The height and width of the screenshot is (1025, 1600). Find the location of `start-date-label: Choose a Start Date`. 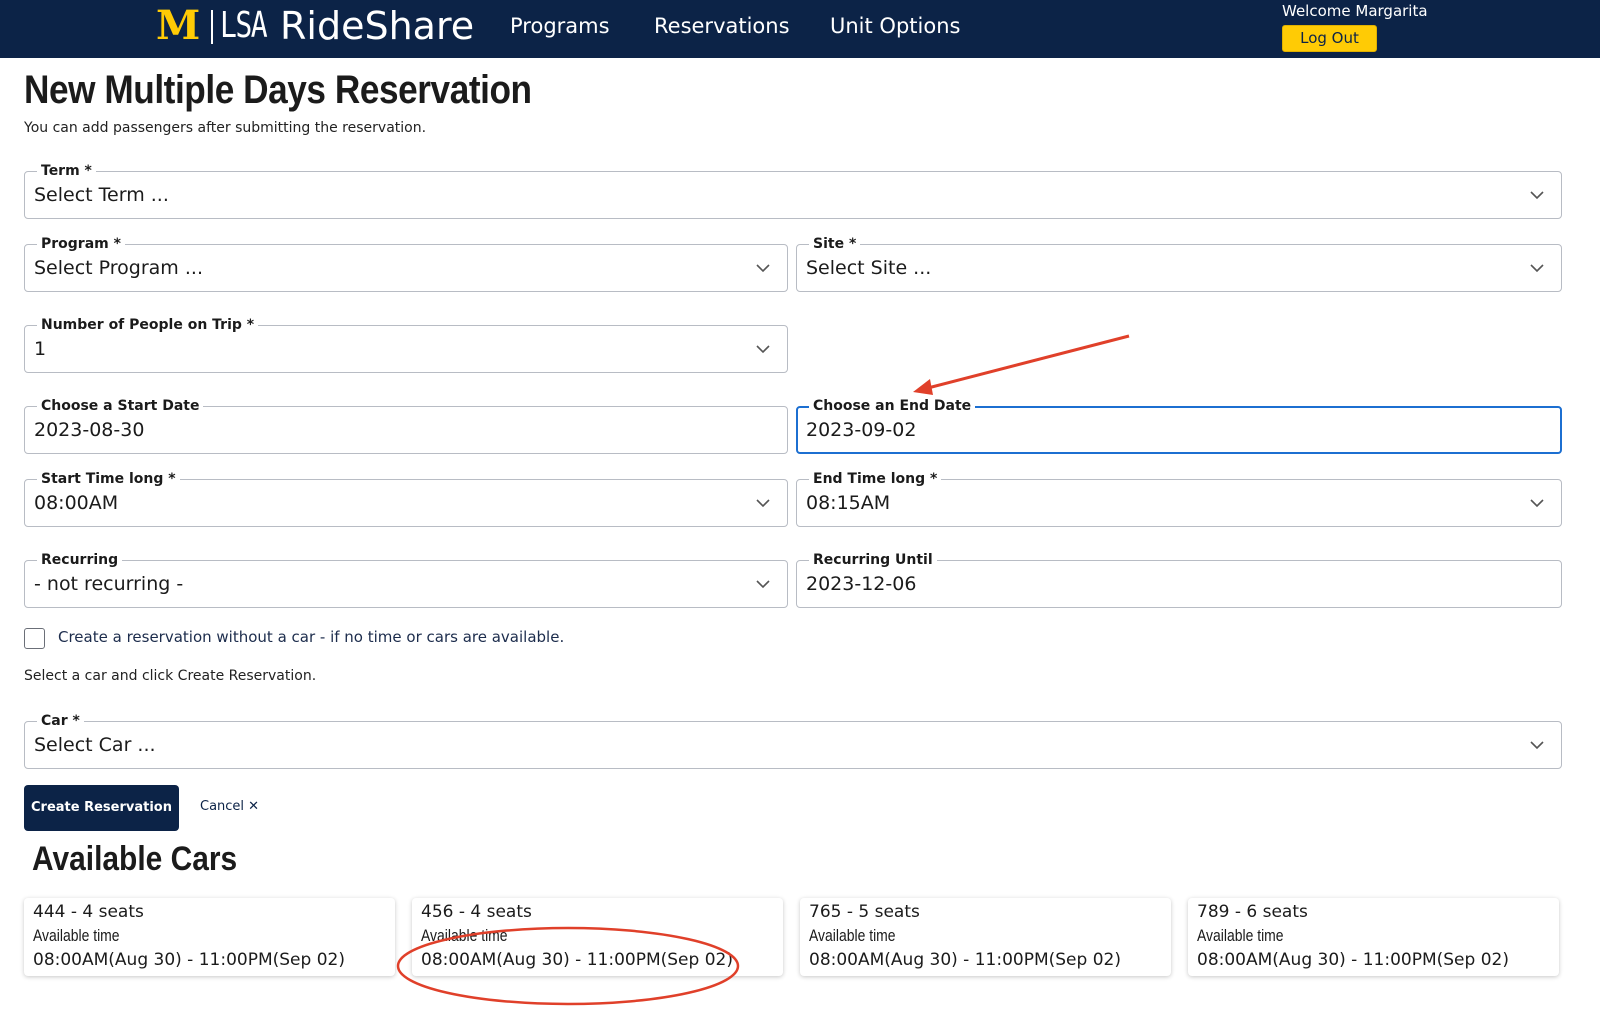

start-date-label: Choose a Start Date is located at coordinates (120, 406).